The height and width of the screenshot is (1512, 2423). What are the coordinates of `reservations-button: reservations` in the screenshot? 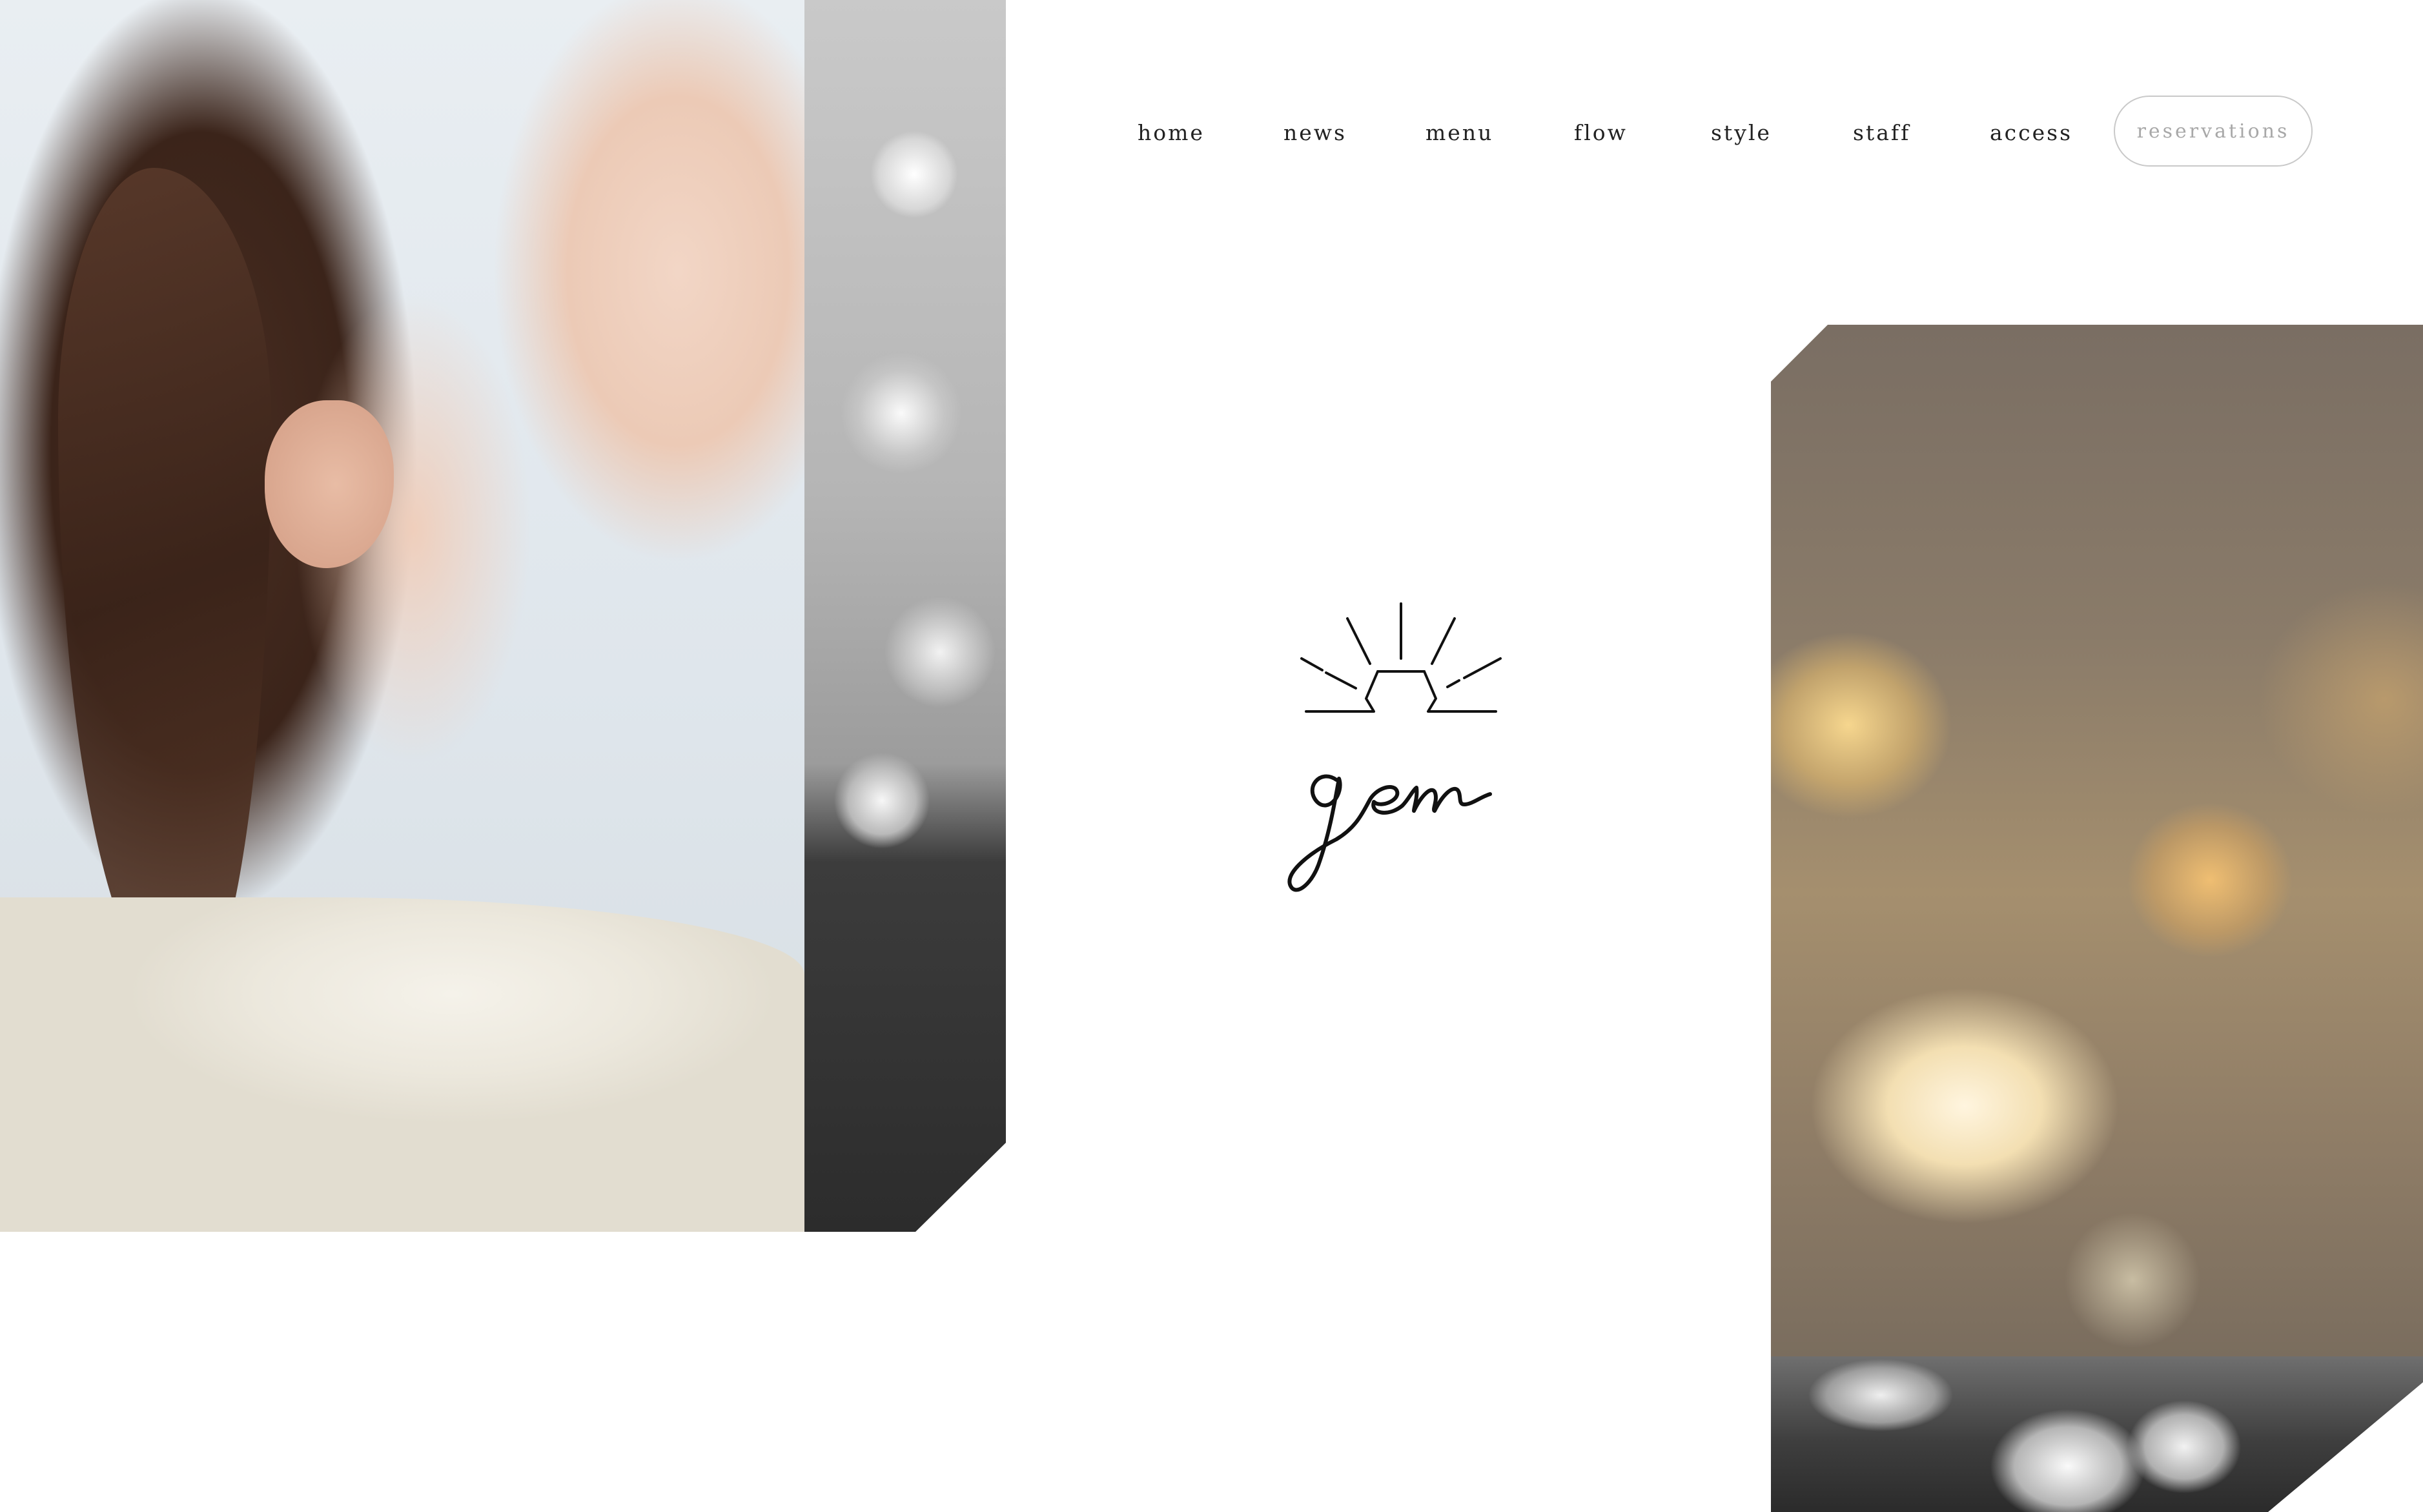 It's located at (2213, 131).